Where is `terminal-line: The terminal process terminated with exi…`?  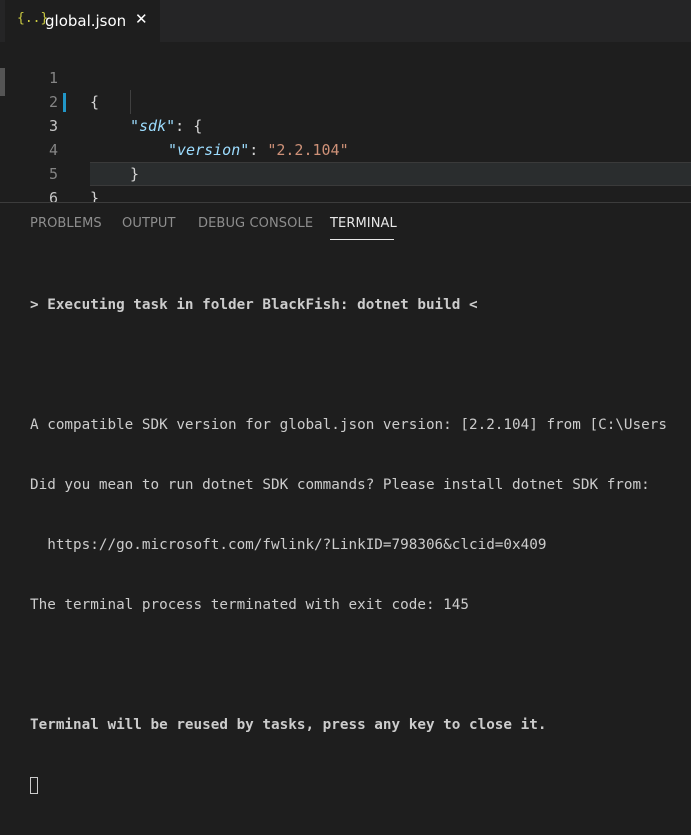
terminal-line: The terminal process terminated with exi… is located at coordinates (249, 605).